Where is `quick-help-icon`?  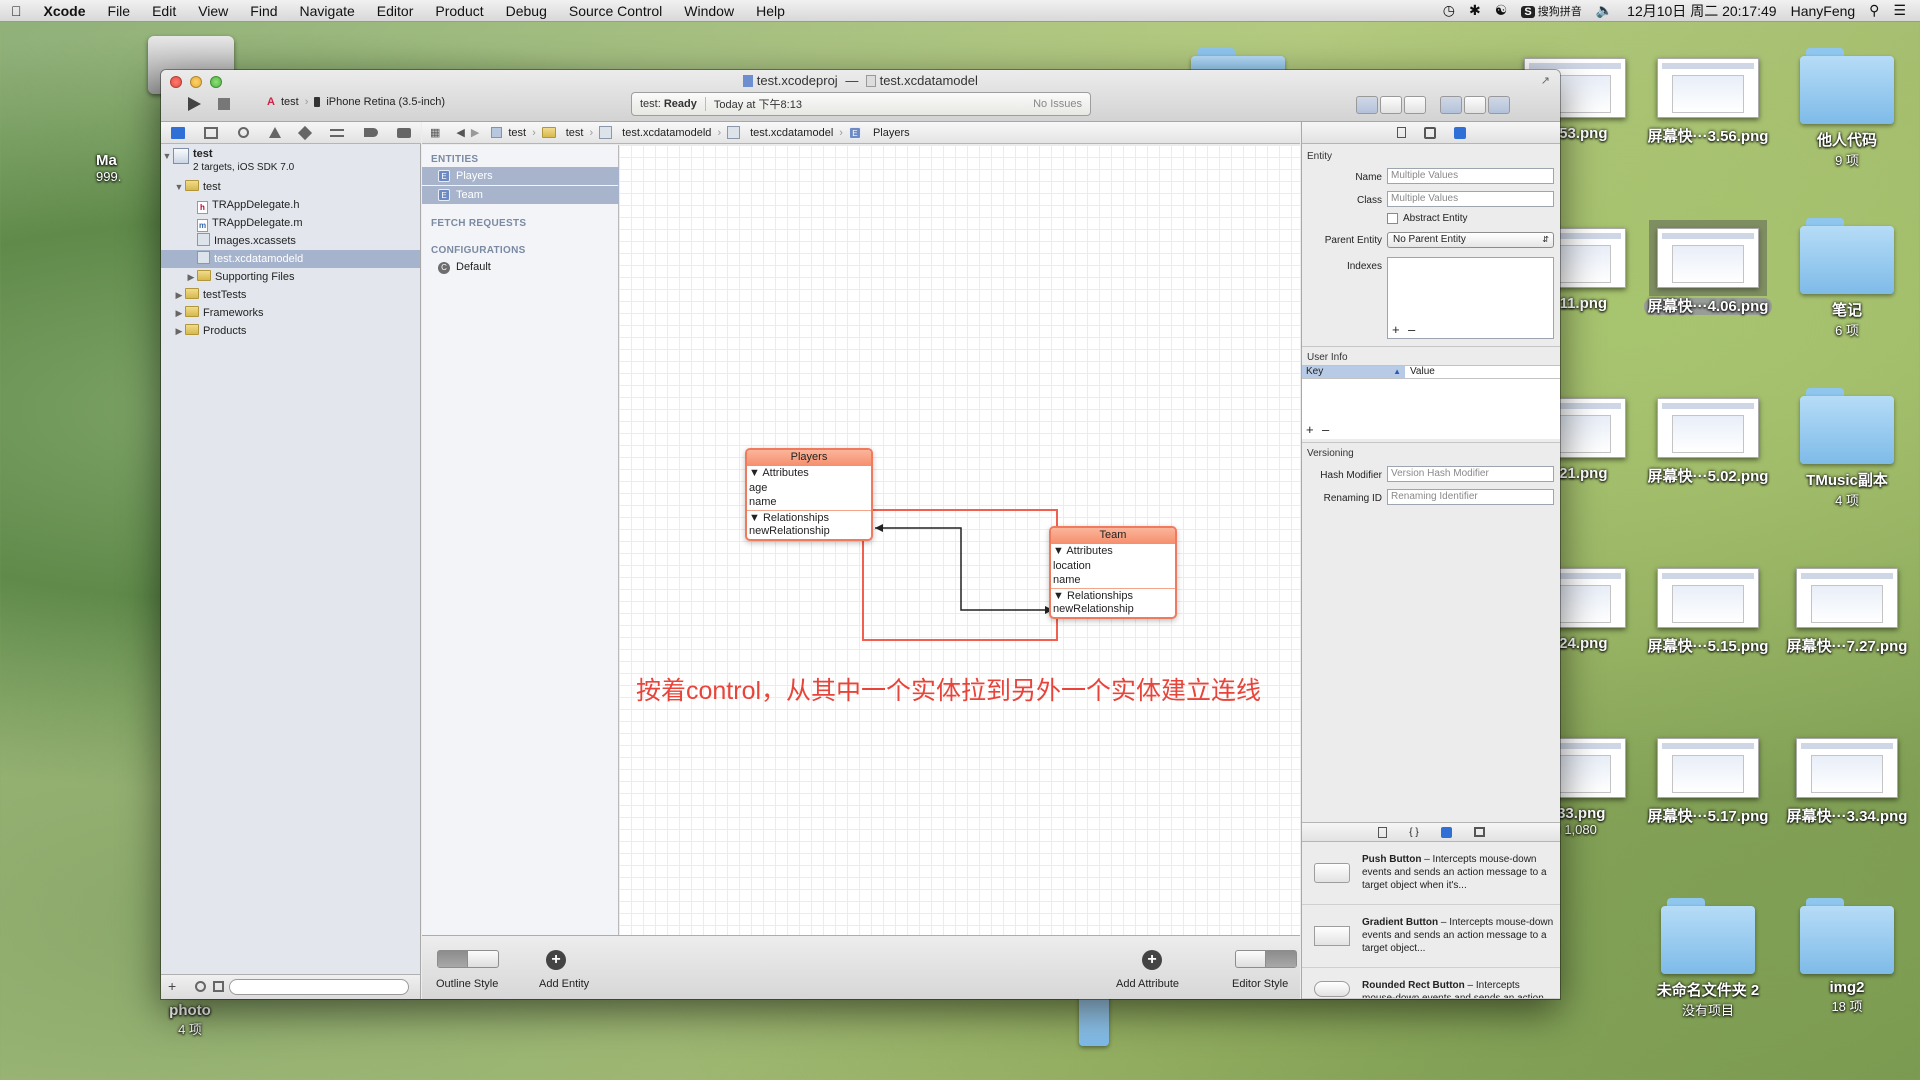 quick-help-icon is located at coordinates (1430, 132).